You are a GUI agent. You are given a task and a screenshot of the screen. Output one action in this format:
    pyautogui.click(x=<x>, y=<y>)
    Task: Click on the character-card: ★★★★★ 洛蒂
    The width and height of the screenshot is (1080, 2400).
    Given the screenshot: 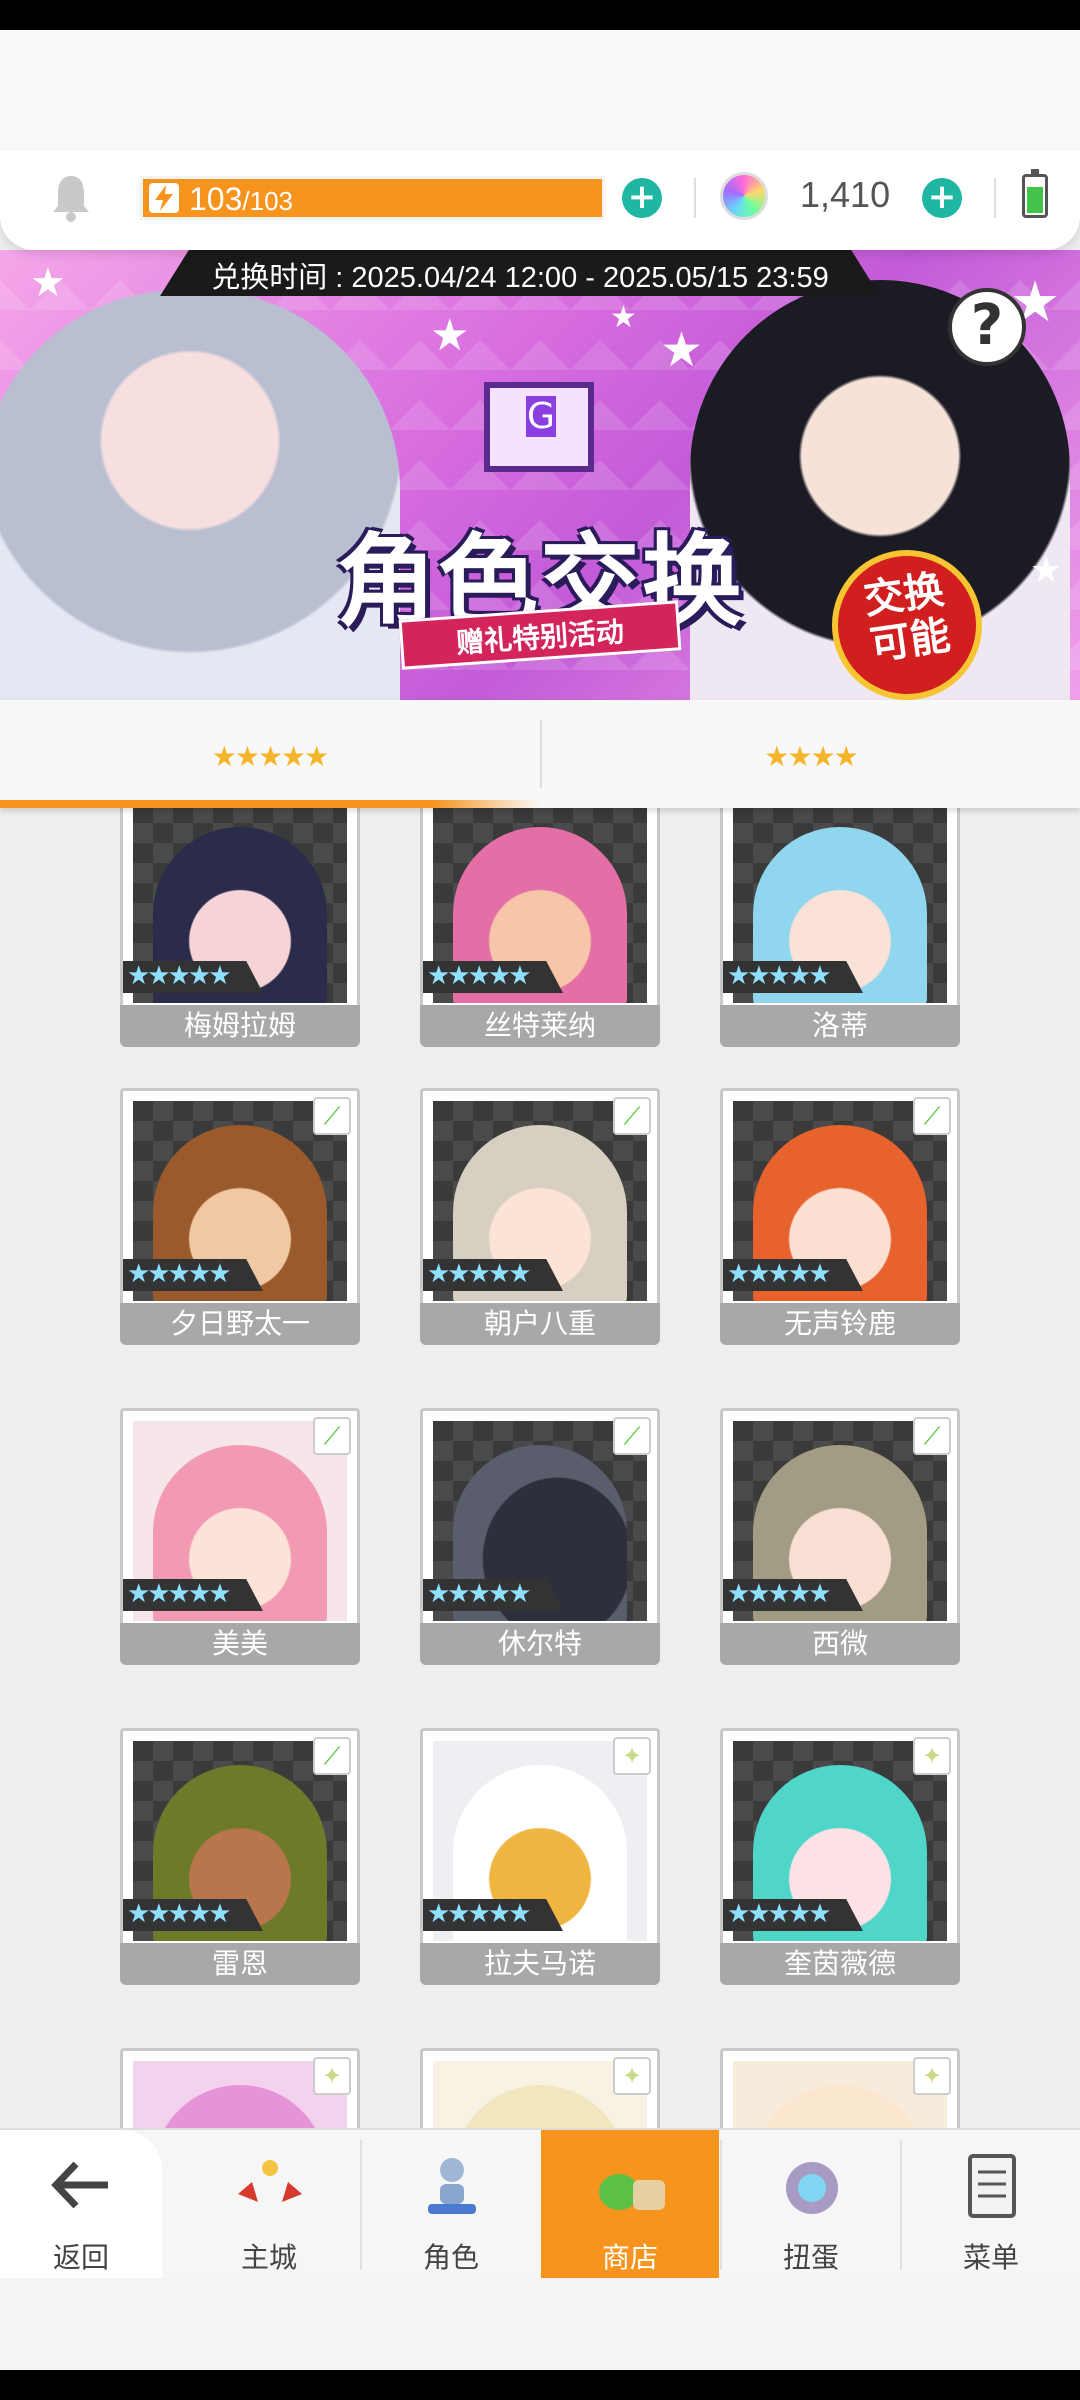 What is the action you would take?
    pyautogui.click(x=840, y=927)
    